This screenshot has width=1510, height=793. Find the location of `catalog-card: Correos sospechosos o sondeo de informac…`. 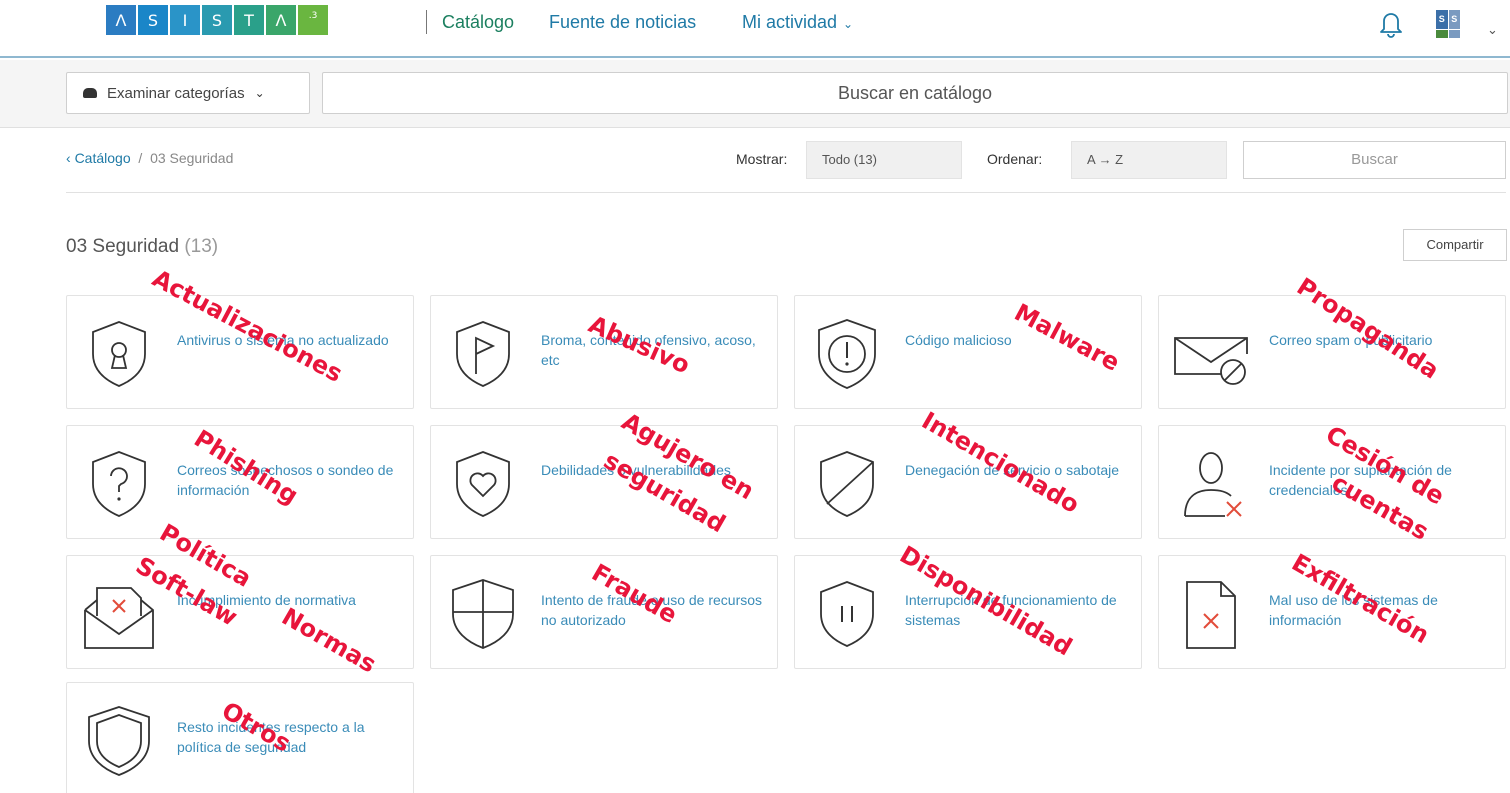

catalog-card: Correos sospechosos o sondeo de informac… is located at coordinates (240, 482).